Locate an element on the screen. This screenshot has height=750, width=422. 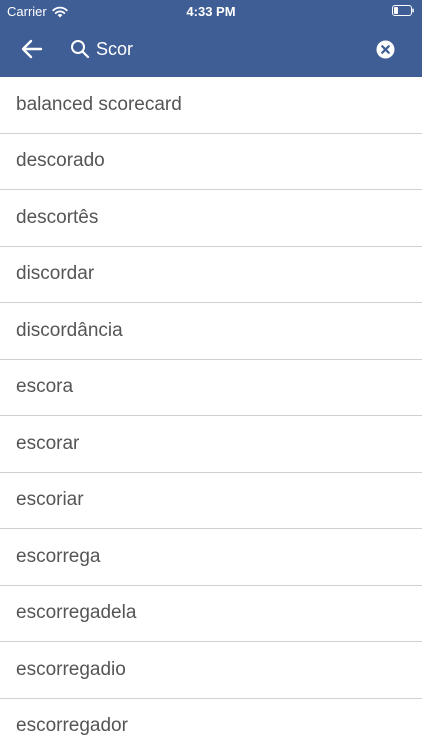
arrow-left-icon is located at coordinates (32, 49).